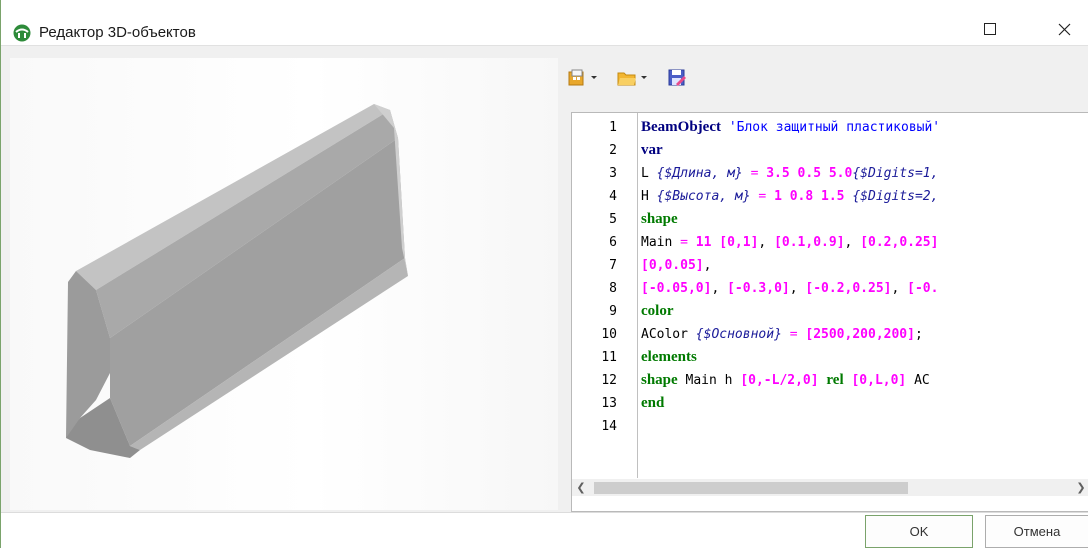 The height and width of the screenshot is (548, 1088). I want to click on horizontal-scrollbar: ❮ ❯, so click(830, 487).